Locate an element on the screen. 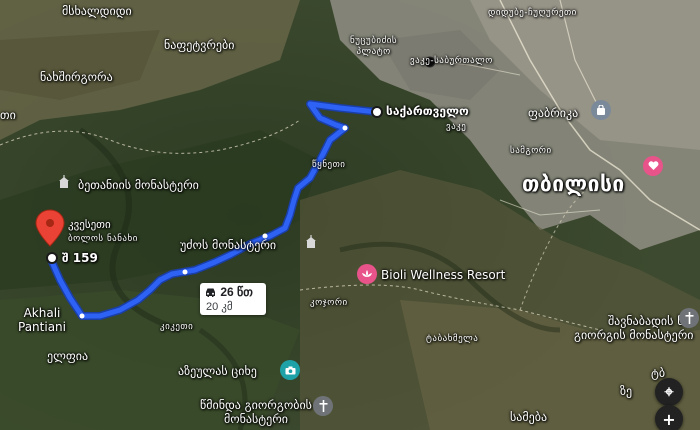 This screenshot has height=430, width=700. heart-icon is located at coordinates (653, 166).